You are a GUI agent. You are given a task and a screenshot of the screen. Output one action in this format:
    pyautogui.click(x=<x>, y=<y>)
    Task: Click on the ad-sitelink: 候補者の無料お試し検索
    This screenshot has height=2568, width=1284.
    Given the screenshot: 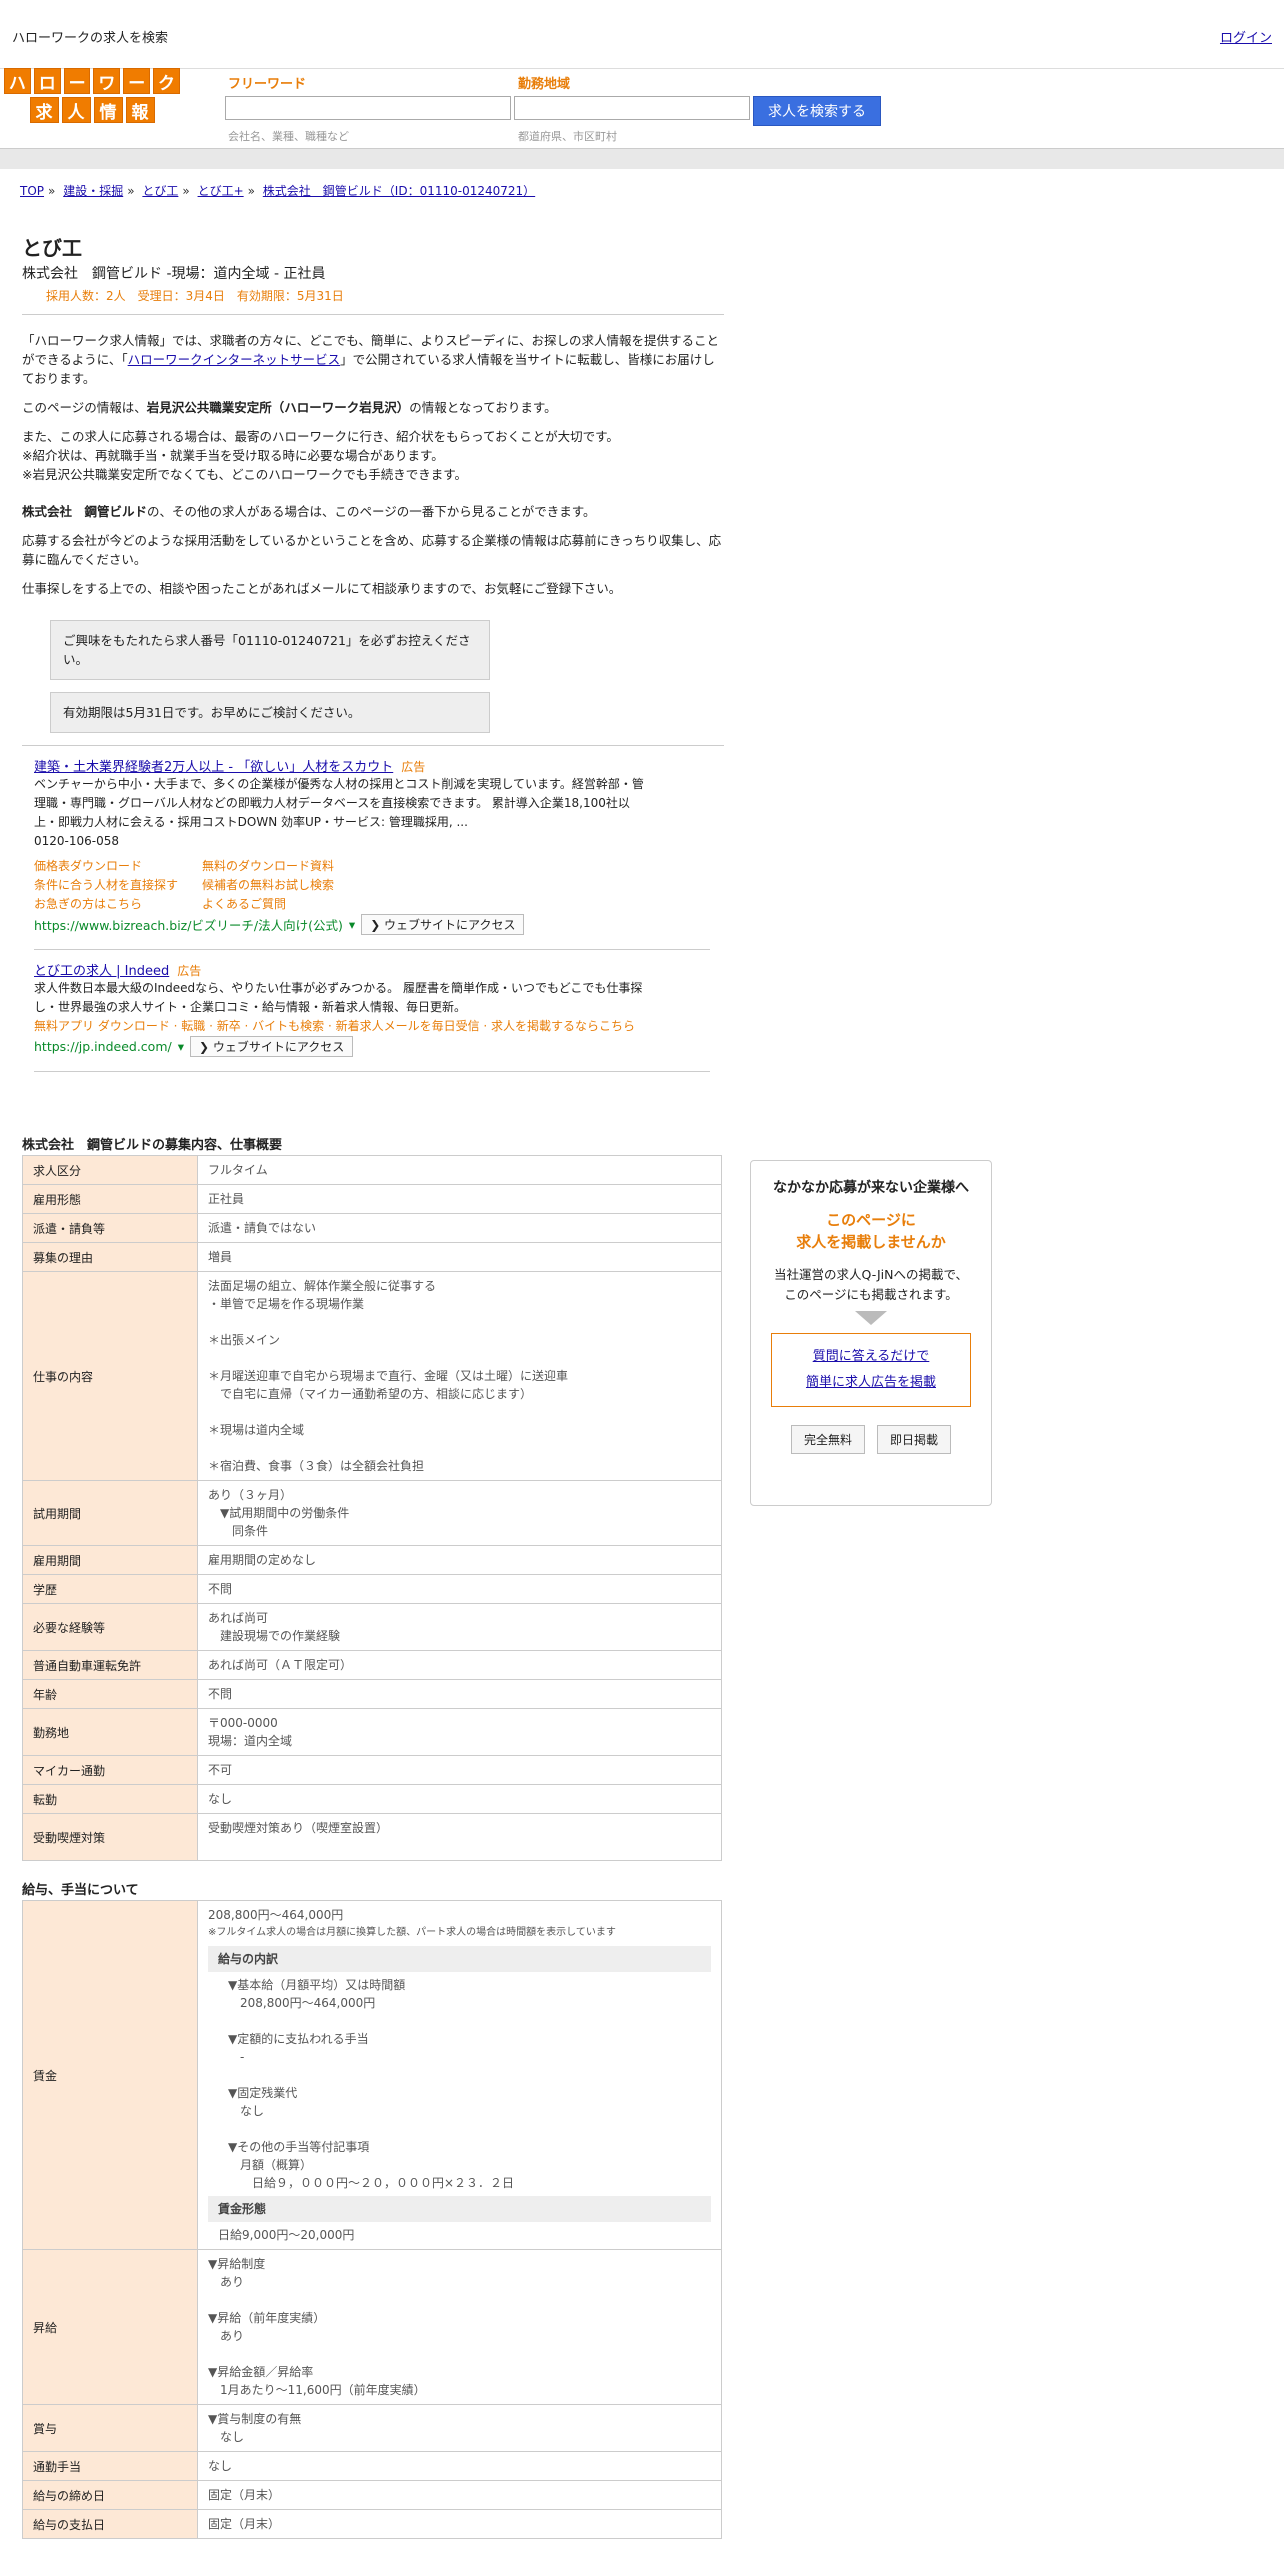 What is the action you would take?
    pyautogui.click(x=302, y=885)
    